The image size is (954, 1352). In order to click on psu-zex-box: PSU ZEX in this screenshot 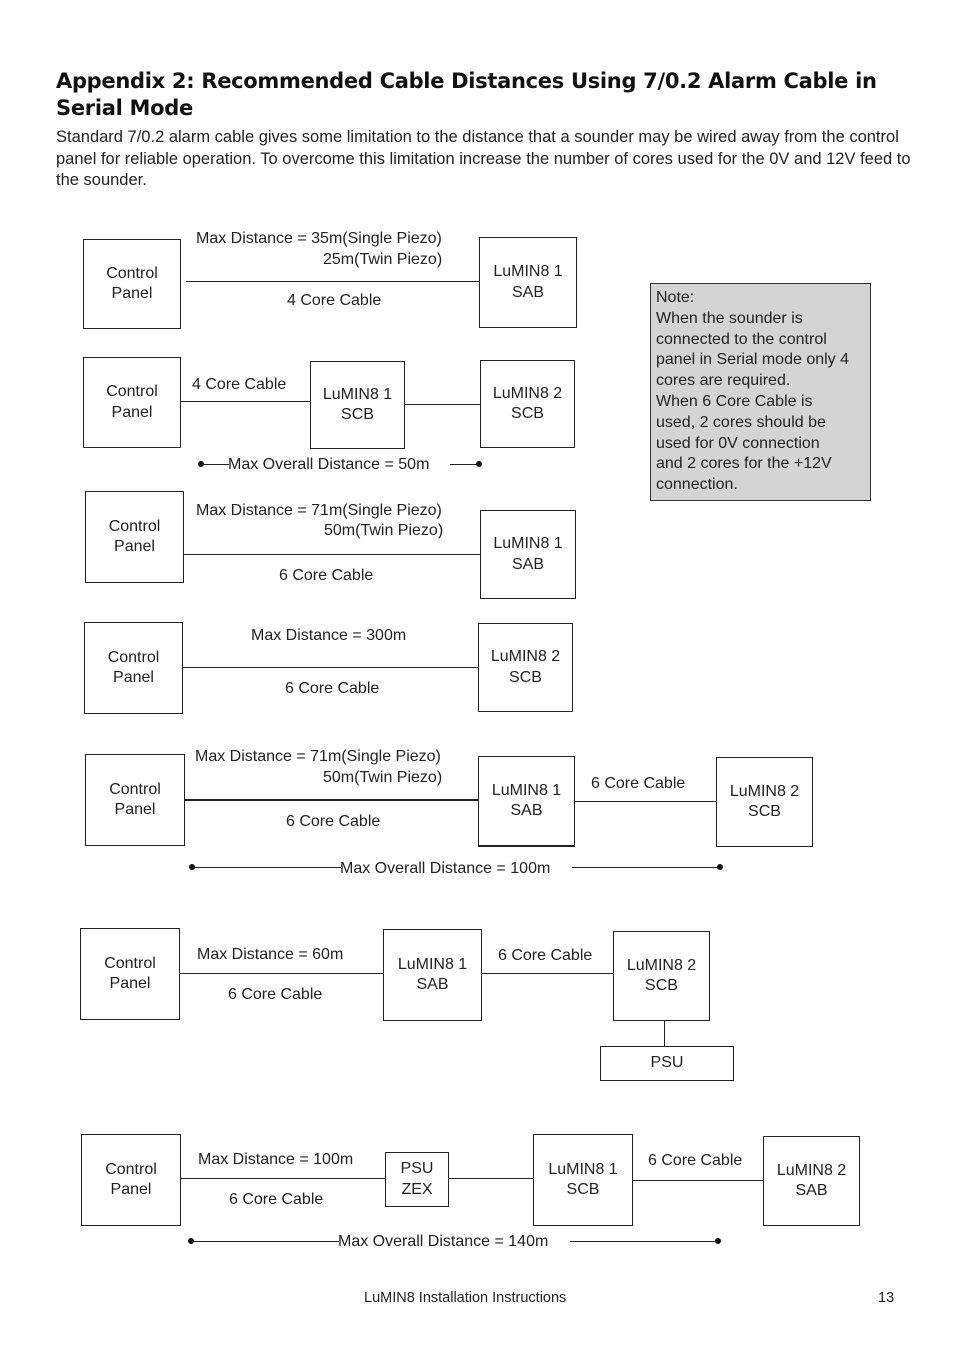, I will do `click(417, 1179)`.